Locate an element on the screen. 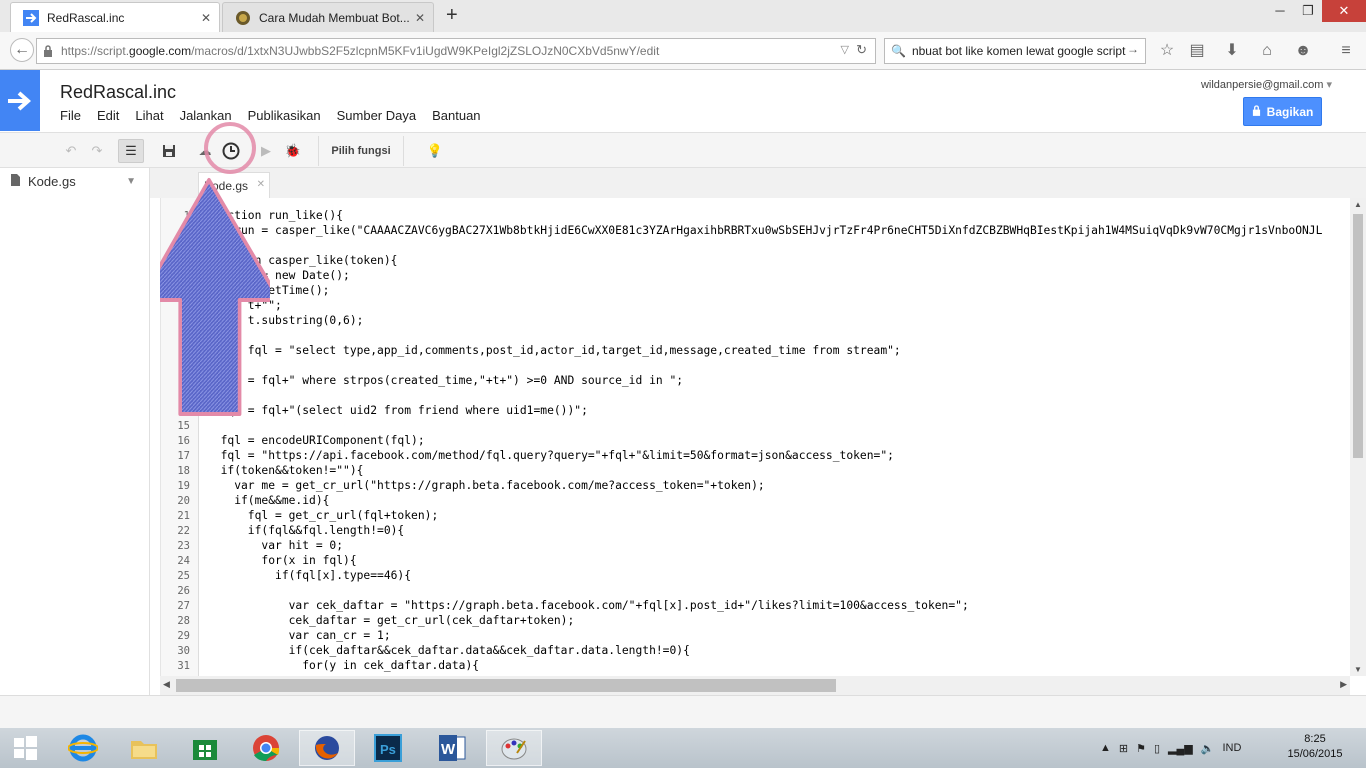 The image size is (1366, 768). close-editor-tab-icon: ✕ is located at coordinates (261, 184).